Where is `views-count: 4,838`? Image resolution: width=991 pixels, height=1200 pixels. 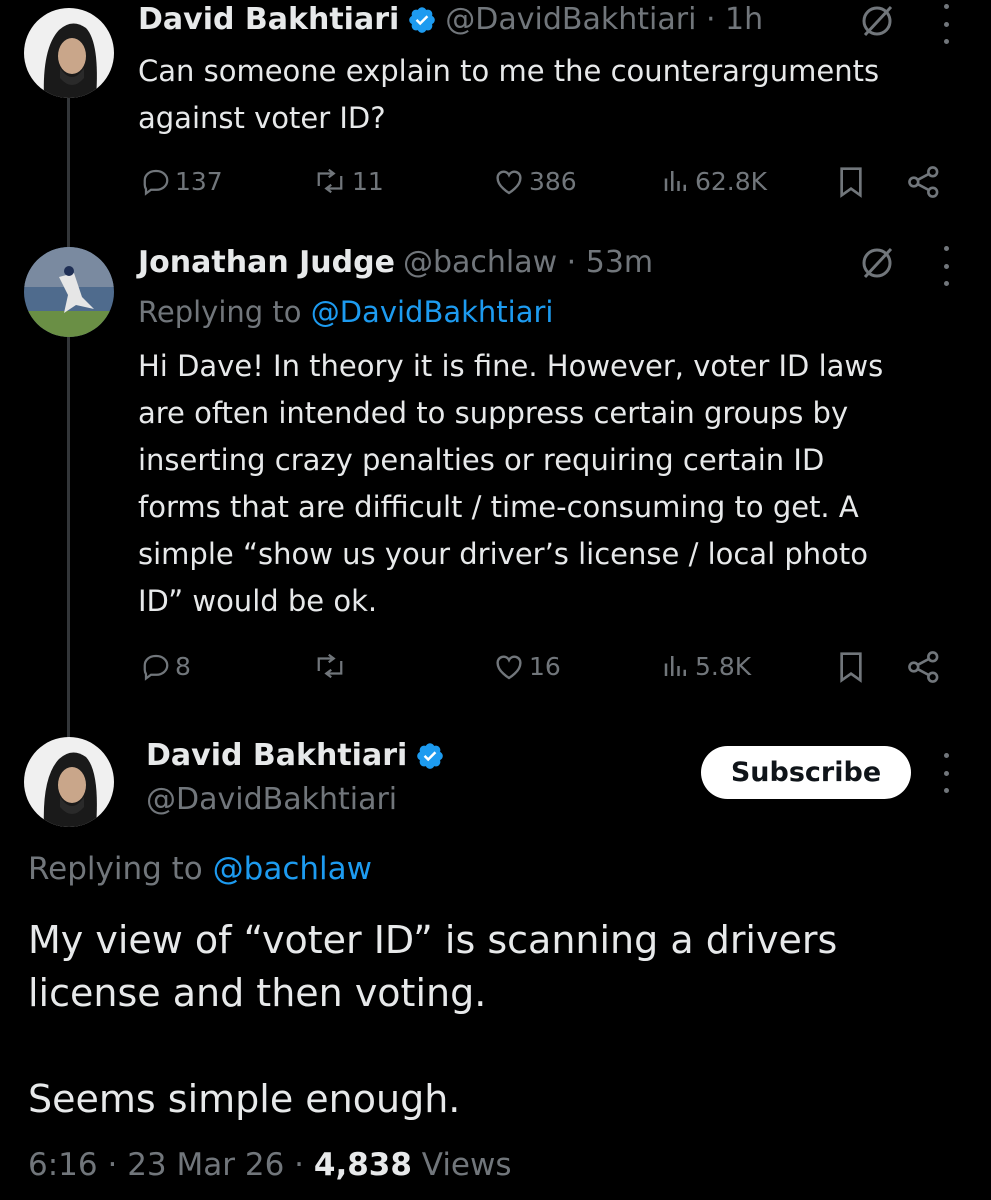 views-count: 4,838 is located at coordinates (362, 1165).